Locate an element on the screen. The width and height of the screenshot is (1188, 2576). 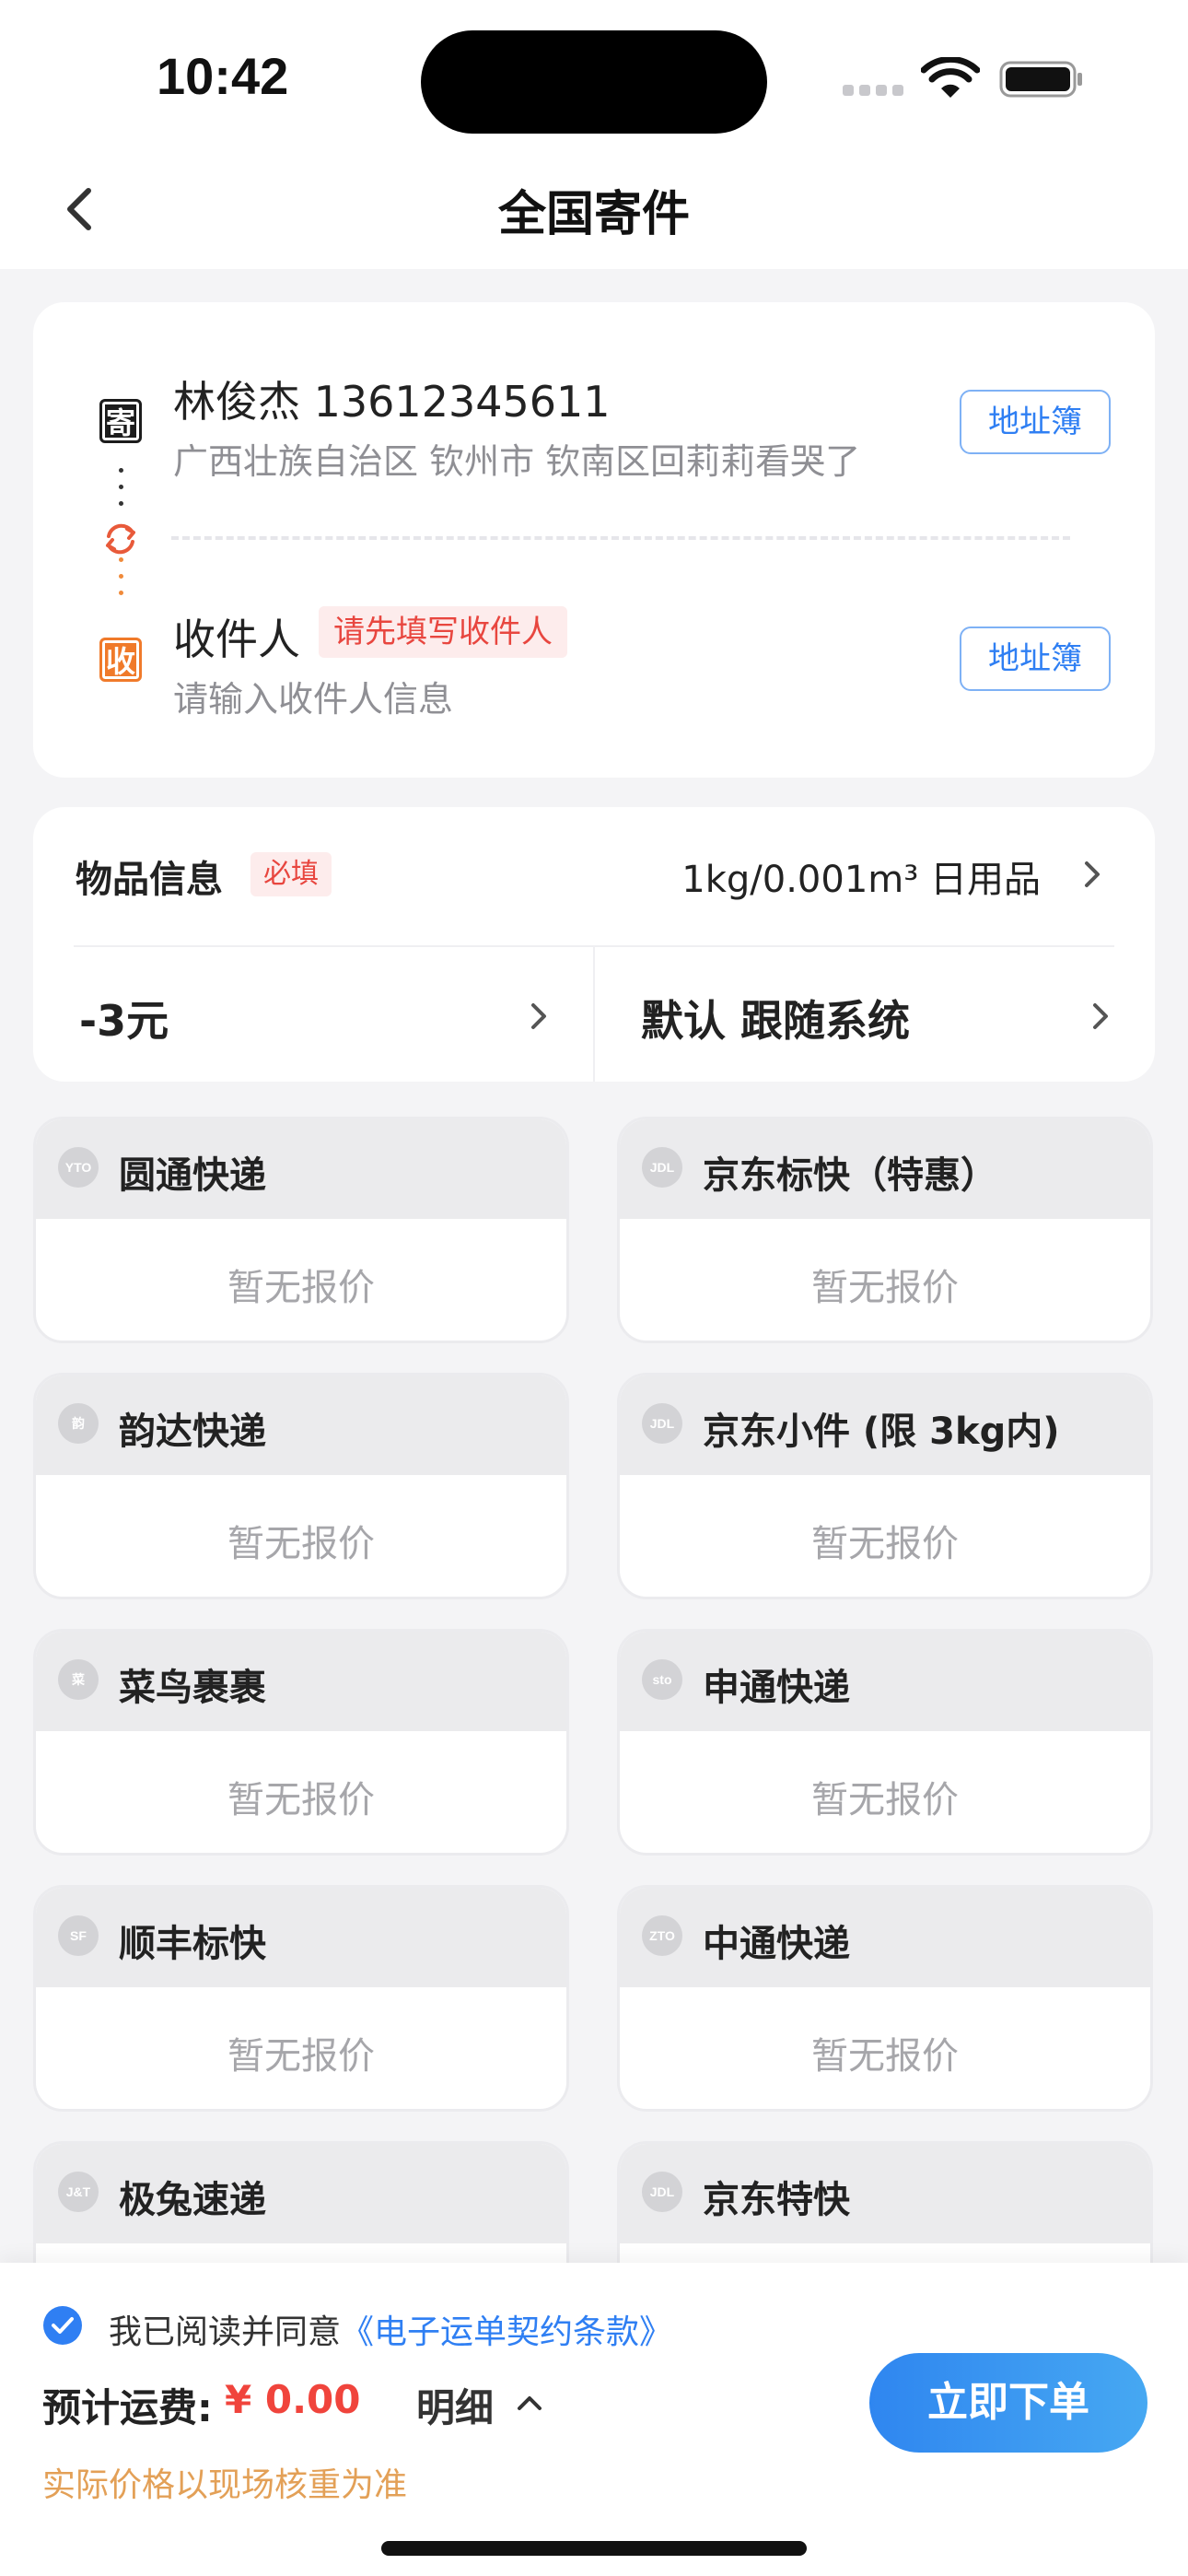
home-indicator is located at coordinates (594, 2548).